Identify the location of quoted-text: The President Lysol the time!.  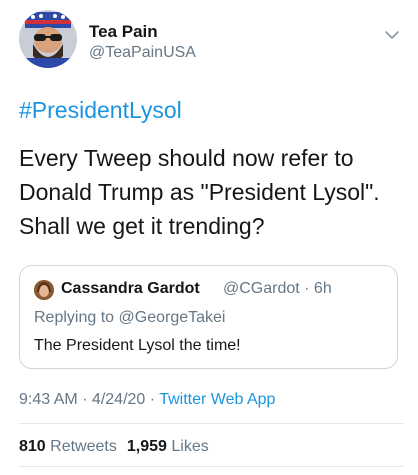
(137, 345).